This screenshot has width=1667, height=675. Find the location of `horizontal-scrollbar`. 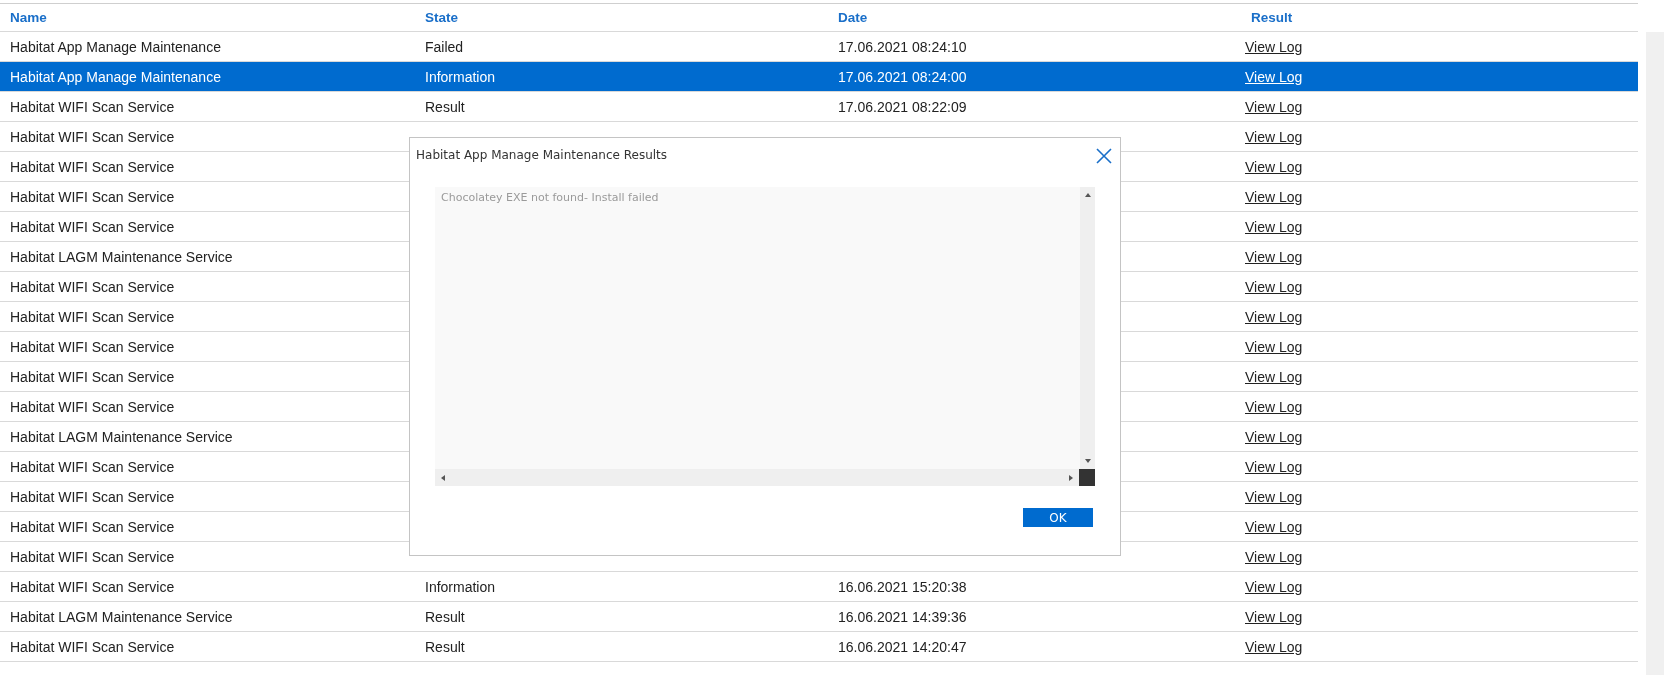

horizontal-scrollbar is located at coordinates (757, 477).